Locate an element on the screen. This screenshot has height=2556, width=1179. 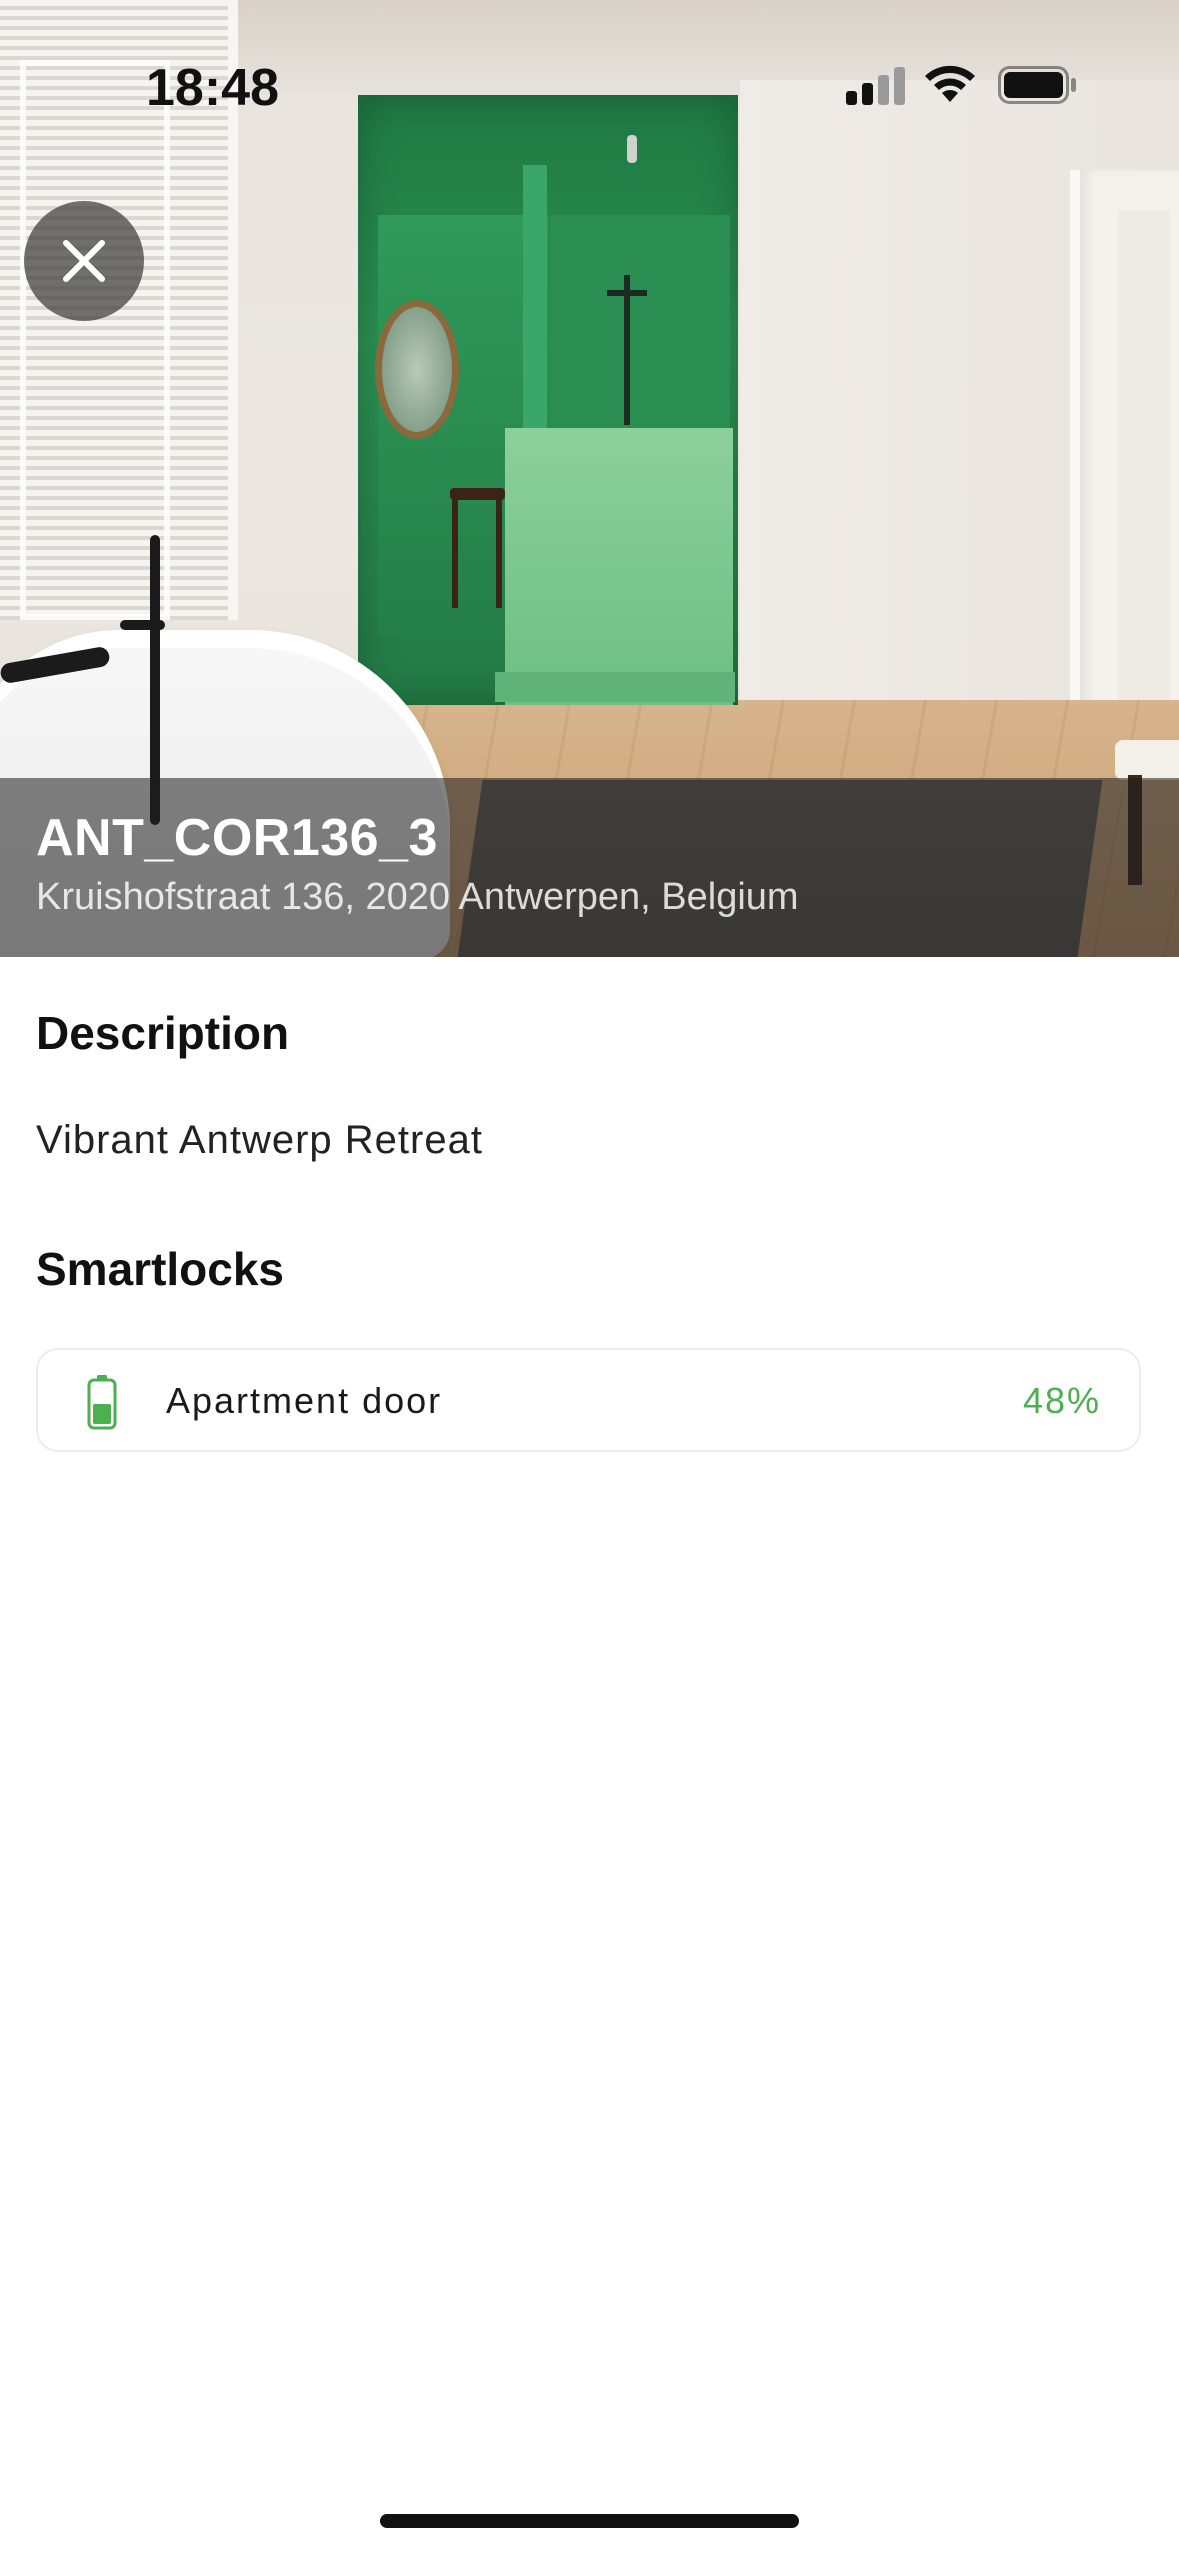
door-panel is located at coordinates (1144, 455).